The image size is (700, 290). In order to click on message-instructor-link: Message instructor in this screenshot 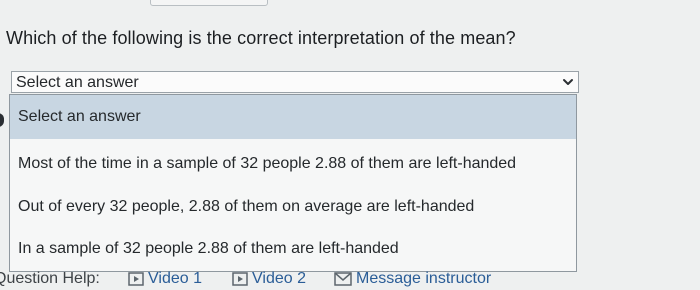, I will do `click(412, 279)`.